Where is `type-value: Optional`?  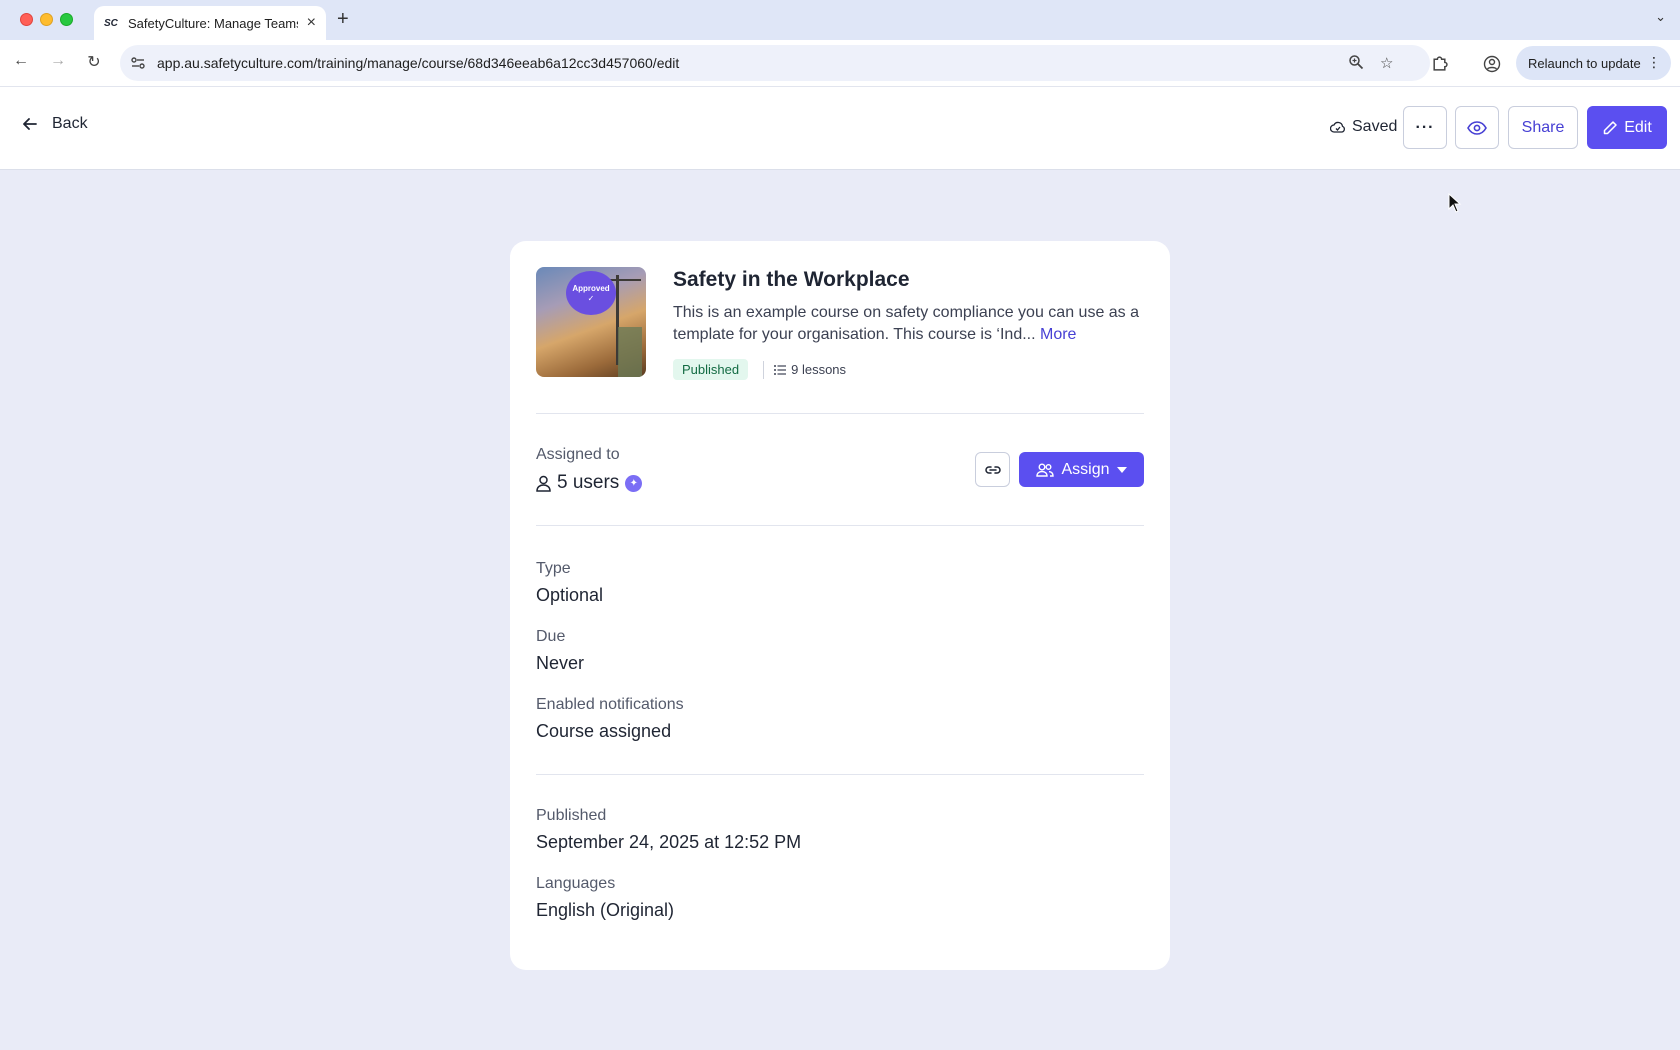
type-value: Optional is located at coordinates (570, 595).